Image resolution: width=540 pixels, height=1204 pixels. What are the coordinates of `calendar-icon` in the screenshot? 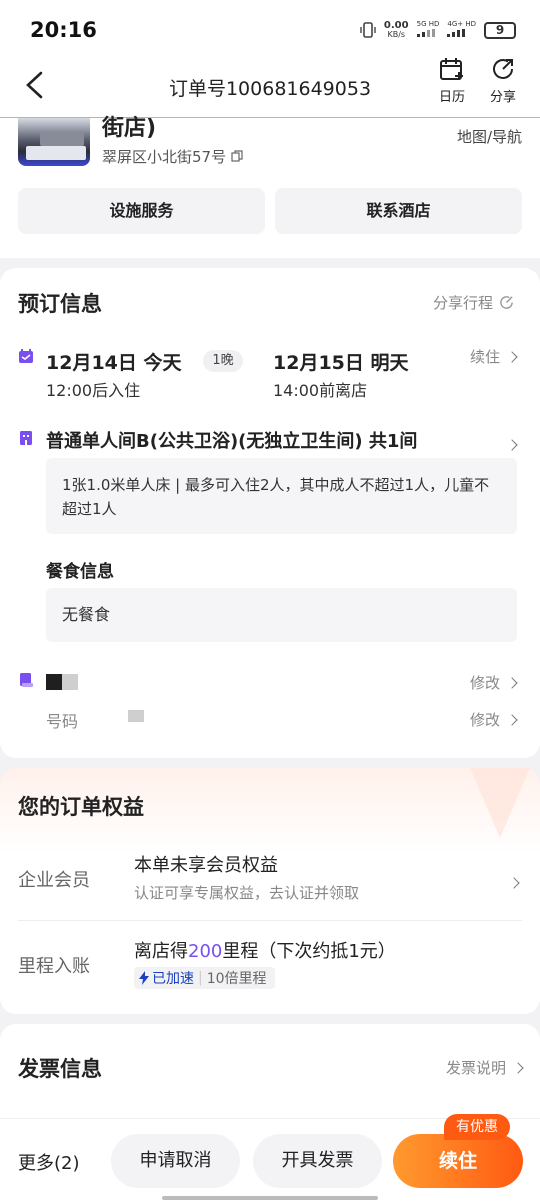 It's located at (451, 69).